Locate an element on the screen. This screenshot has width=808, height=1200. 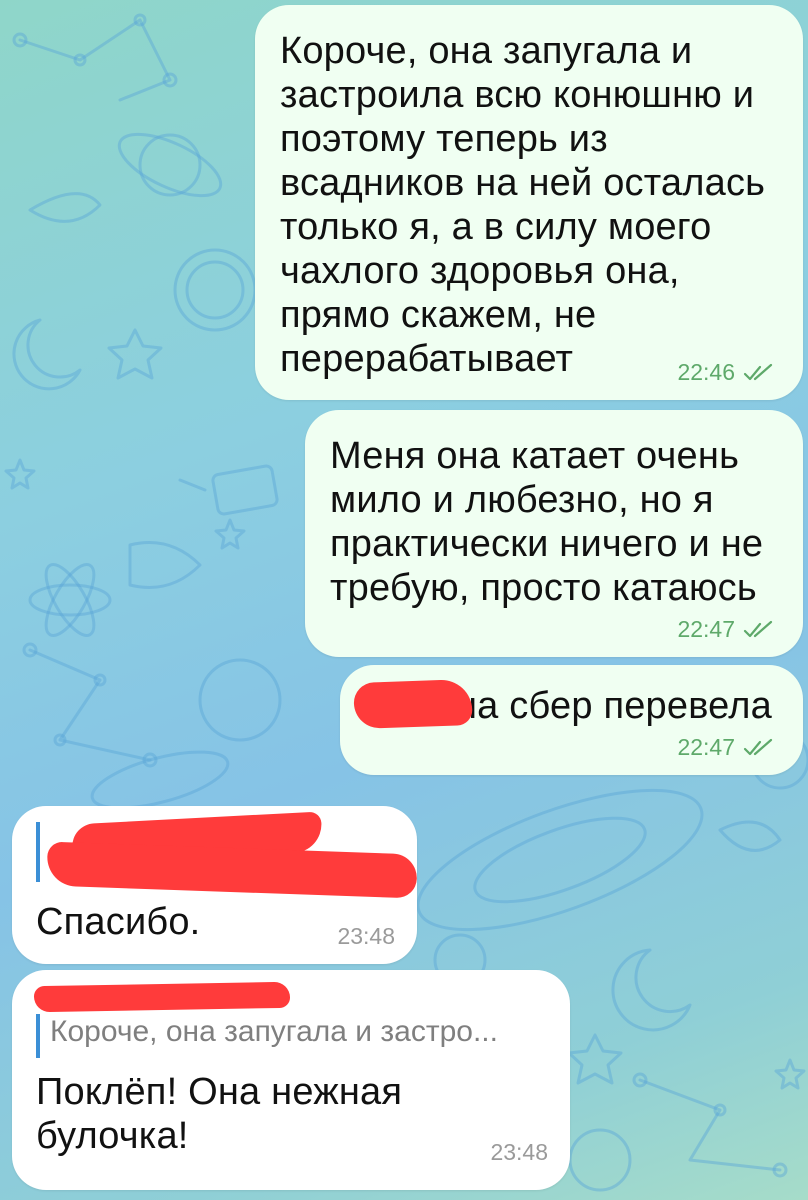
message-line: булочка! is located at coordinates (112, 1136).